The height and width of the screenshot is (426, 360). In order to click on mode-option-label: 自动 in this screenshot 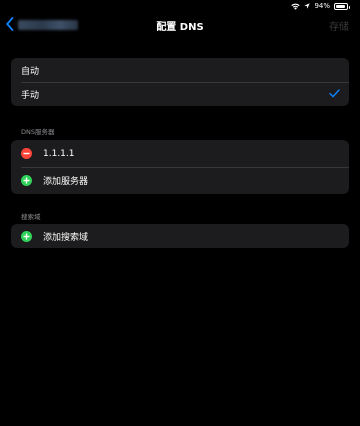, I will do `click(30, 71)`.